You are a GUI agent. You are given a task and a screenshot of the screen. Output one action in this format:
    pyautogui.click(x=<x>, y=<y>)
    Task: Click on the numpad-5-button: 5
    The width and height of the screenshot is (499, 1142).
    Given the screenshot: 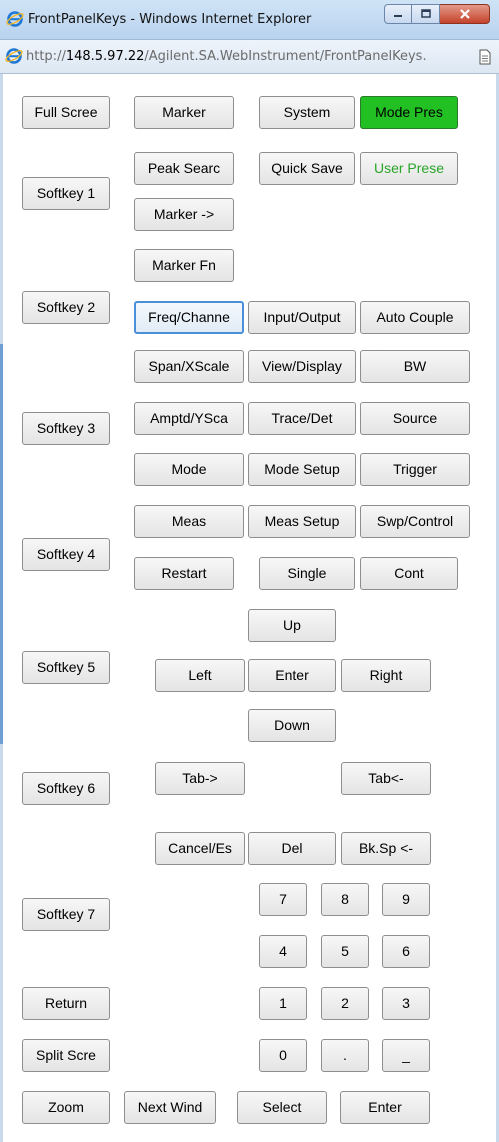 What is the action you would take?
    pyautogui.click(x=345, y=951)
    